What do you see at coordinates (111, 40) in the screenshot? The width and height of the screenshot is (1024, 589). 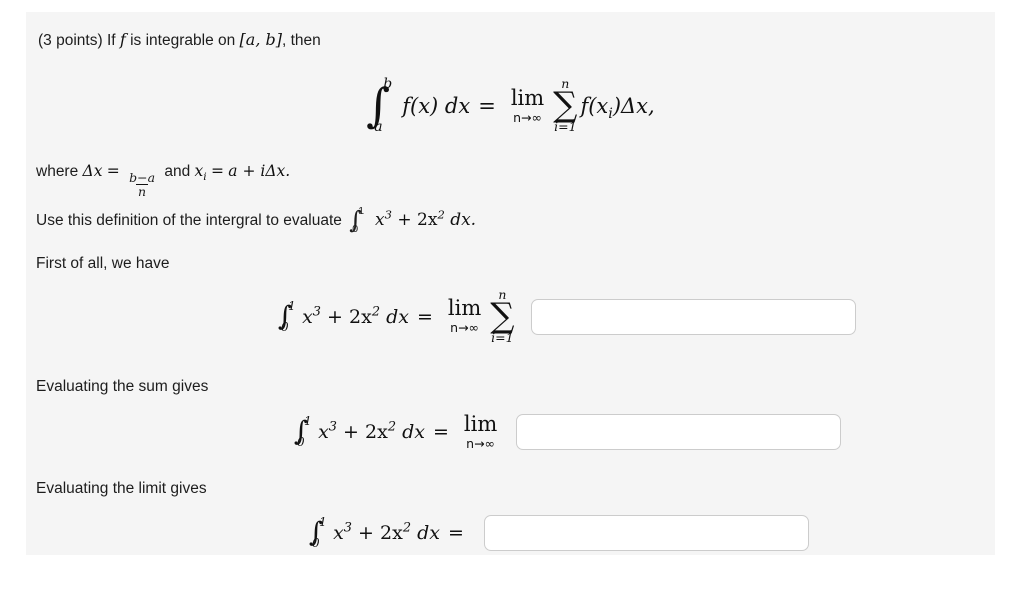 I see `prompt-text-pre: If` at bounding box center [111, 40].